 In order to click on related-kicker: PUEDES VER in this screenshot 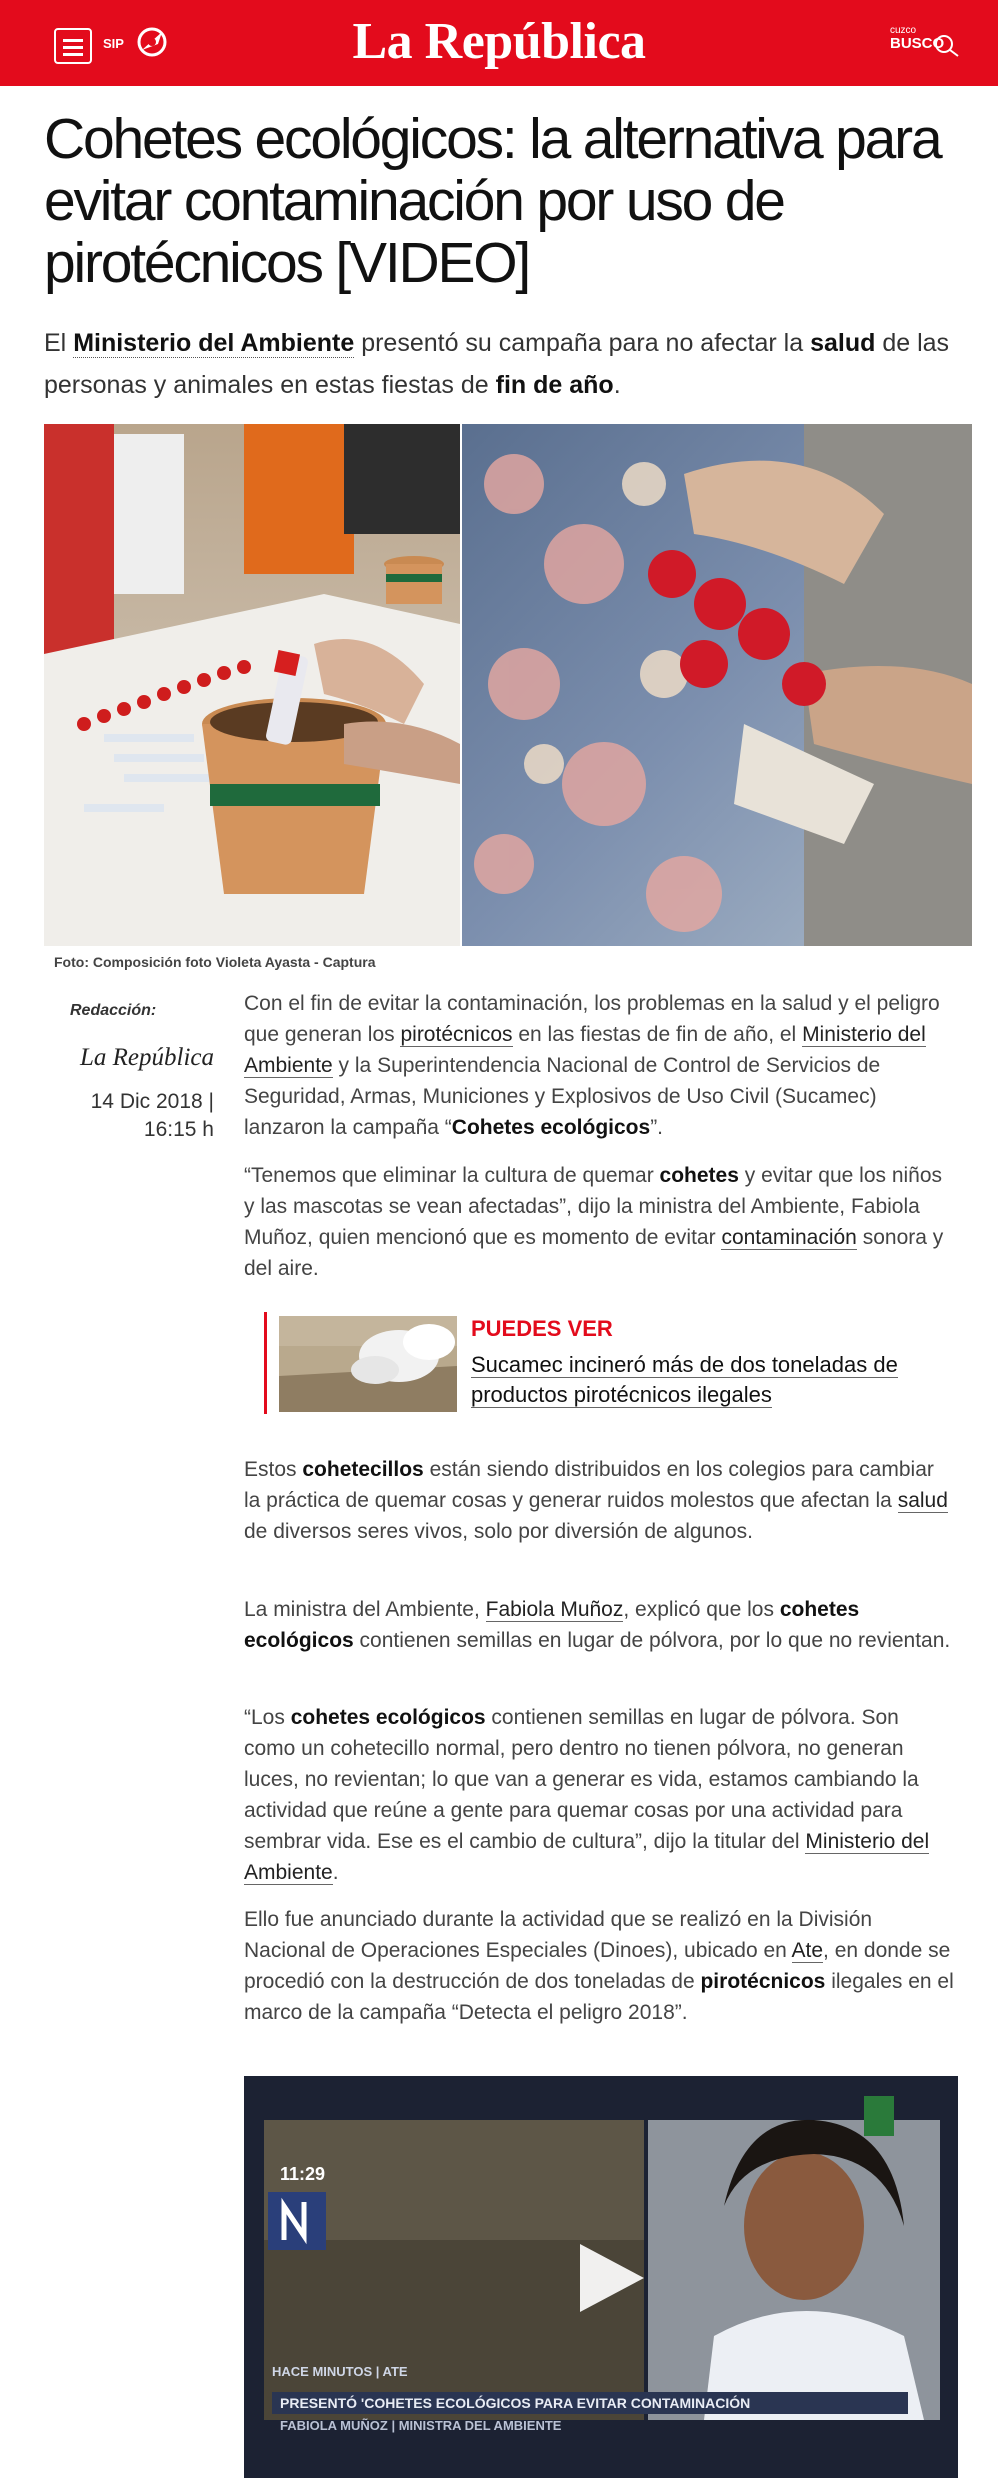, I will do `click(542, 1328)`.